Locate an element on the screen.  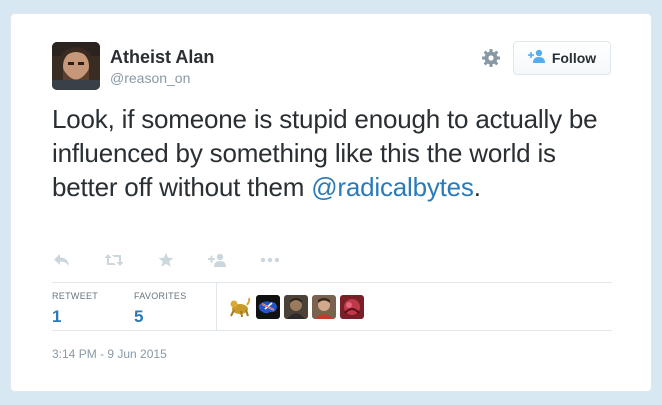
gear-icon is located at coordinates (491, 58).